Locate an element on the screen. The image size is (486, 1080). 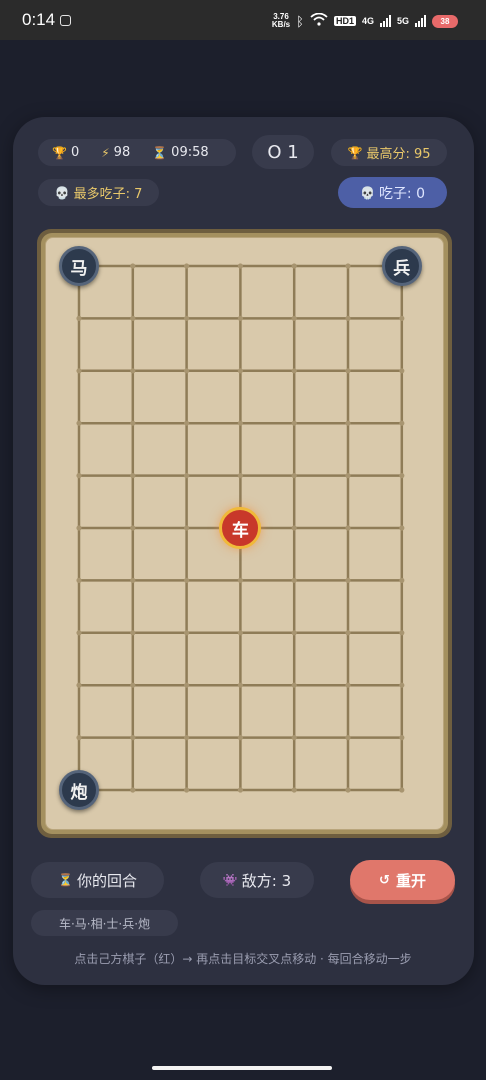
wifi-icon is located at coordinates (319, 20).